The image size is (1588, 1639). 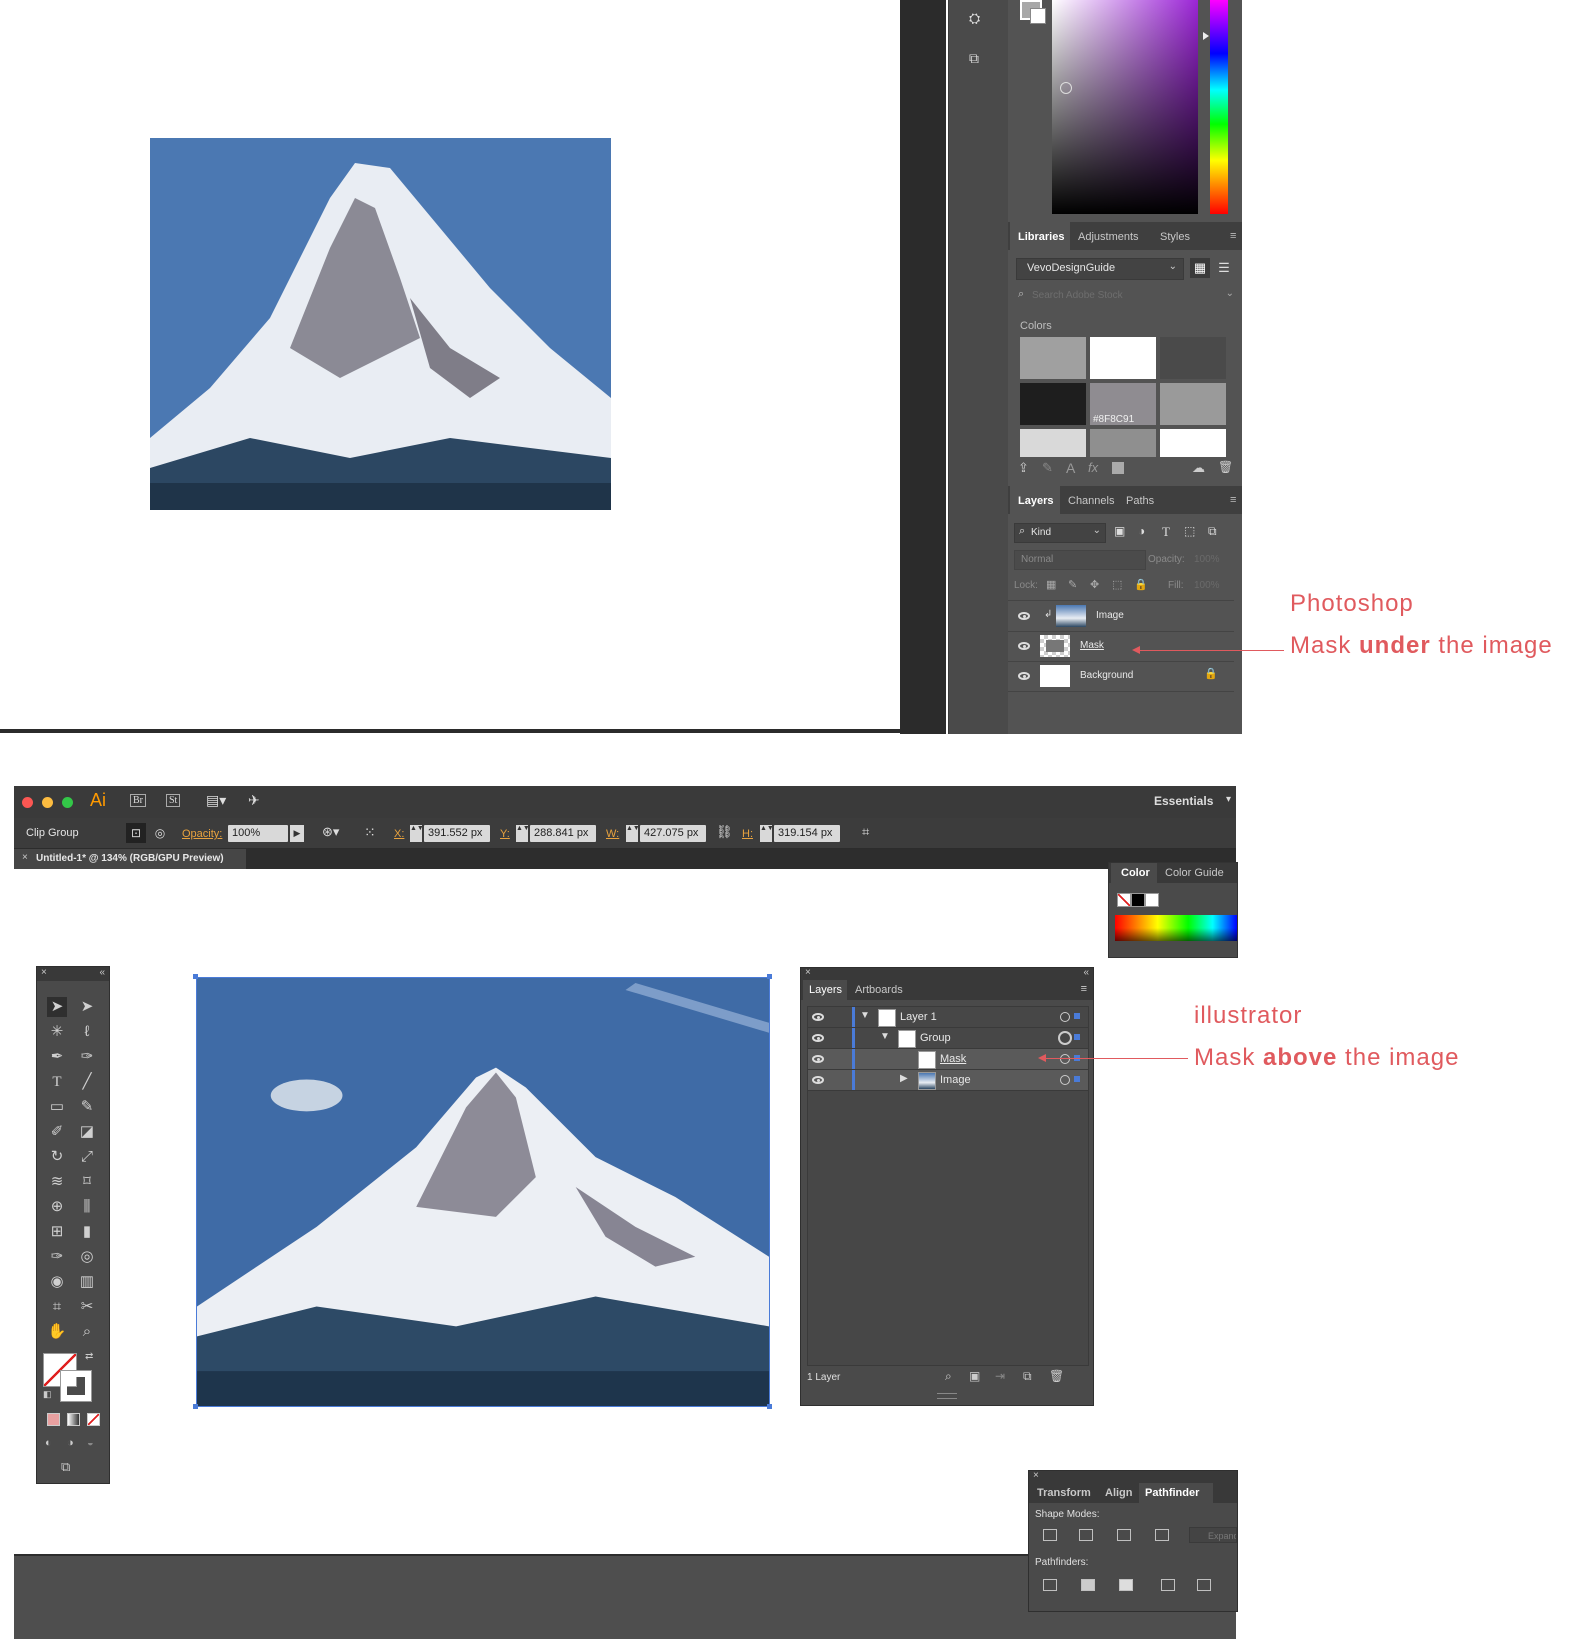 What do you see at coordinates (1189, 531) in the screenshot?
I see `filter-shape-icon: ⬚` at bounding box center [1189, 531].